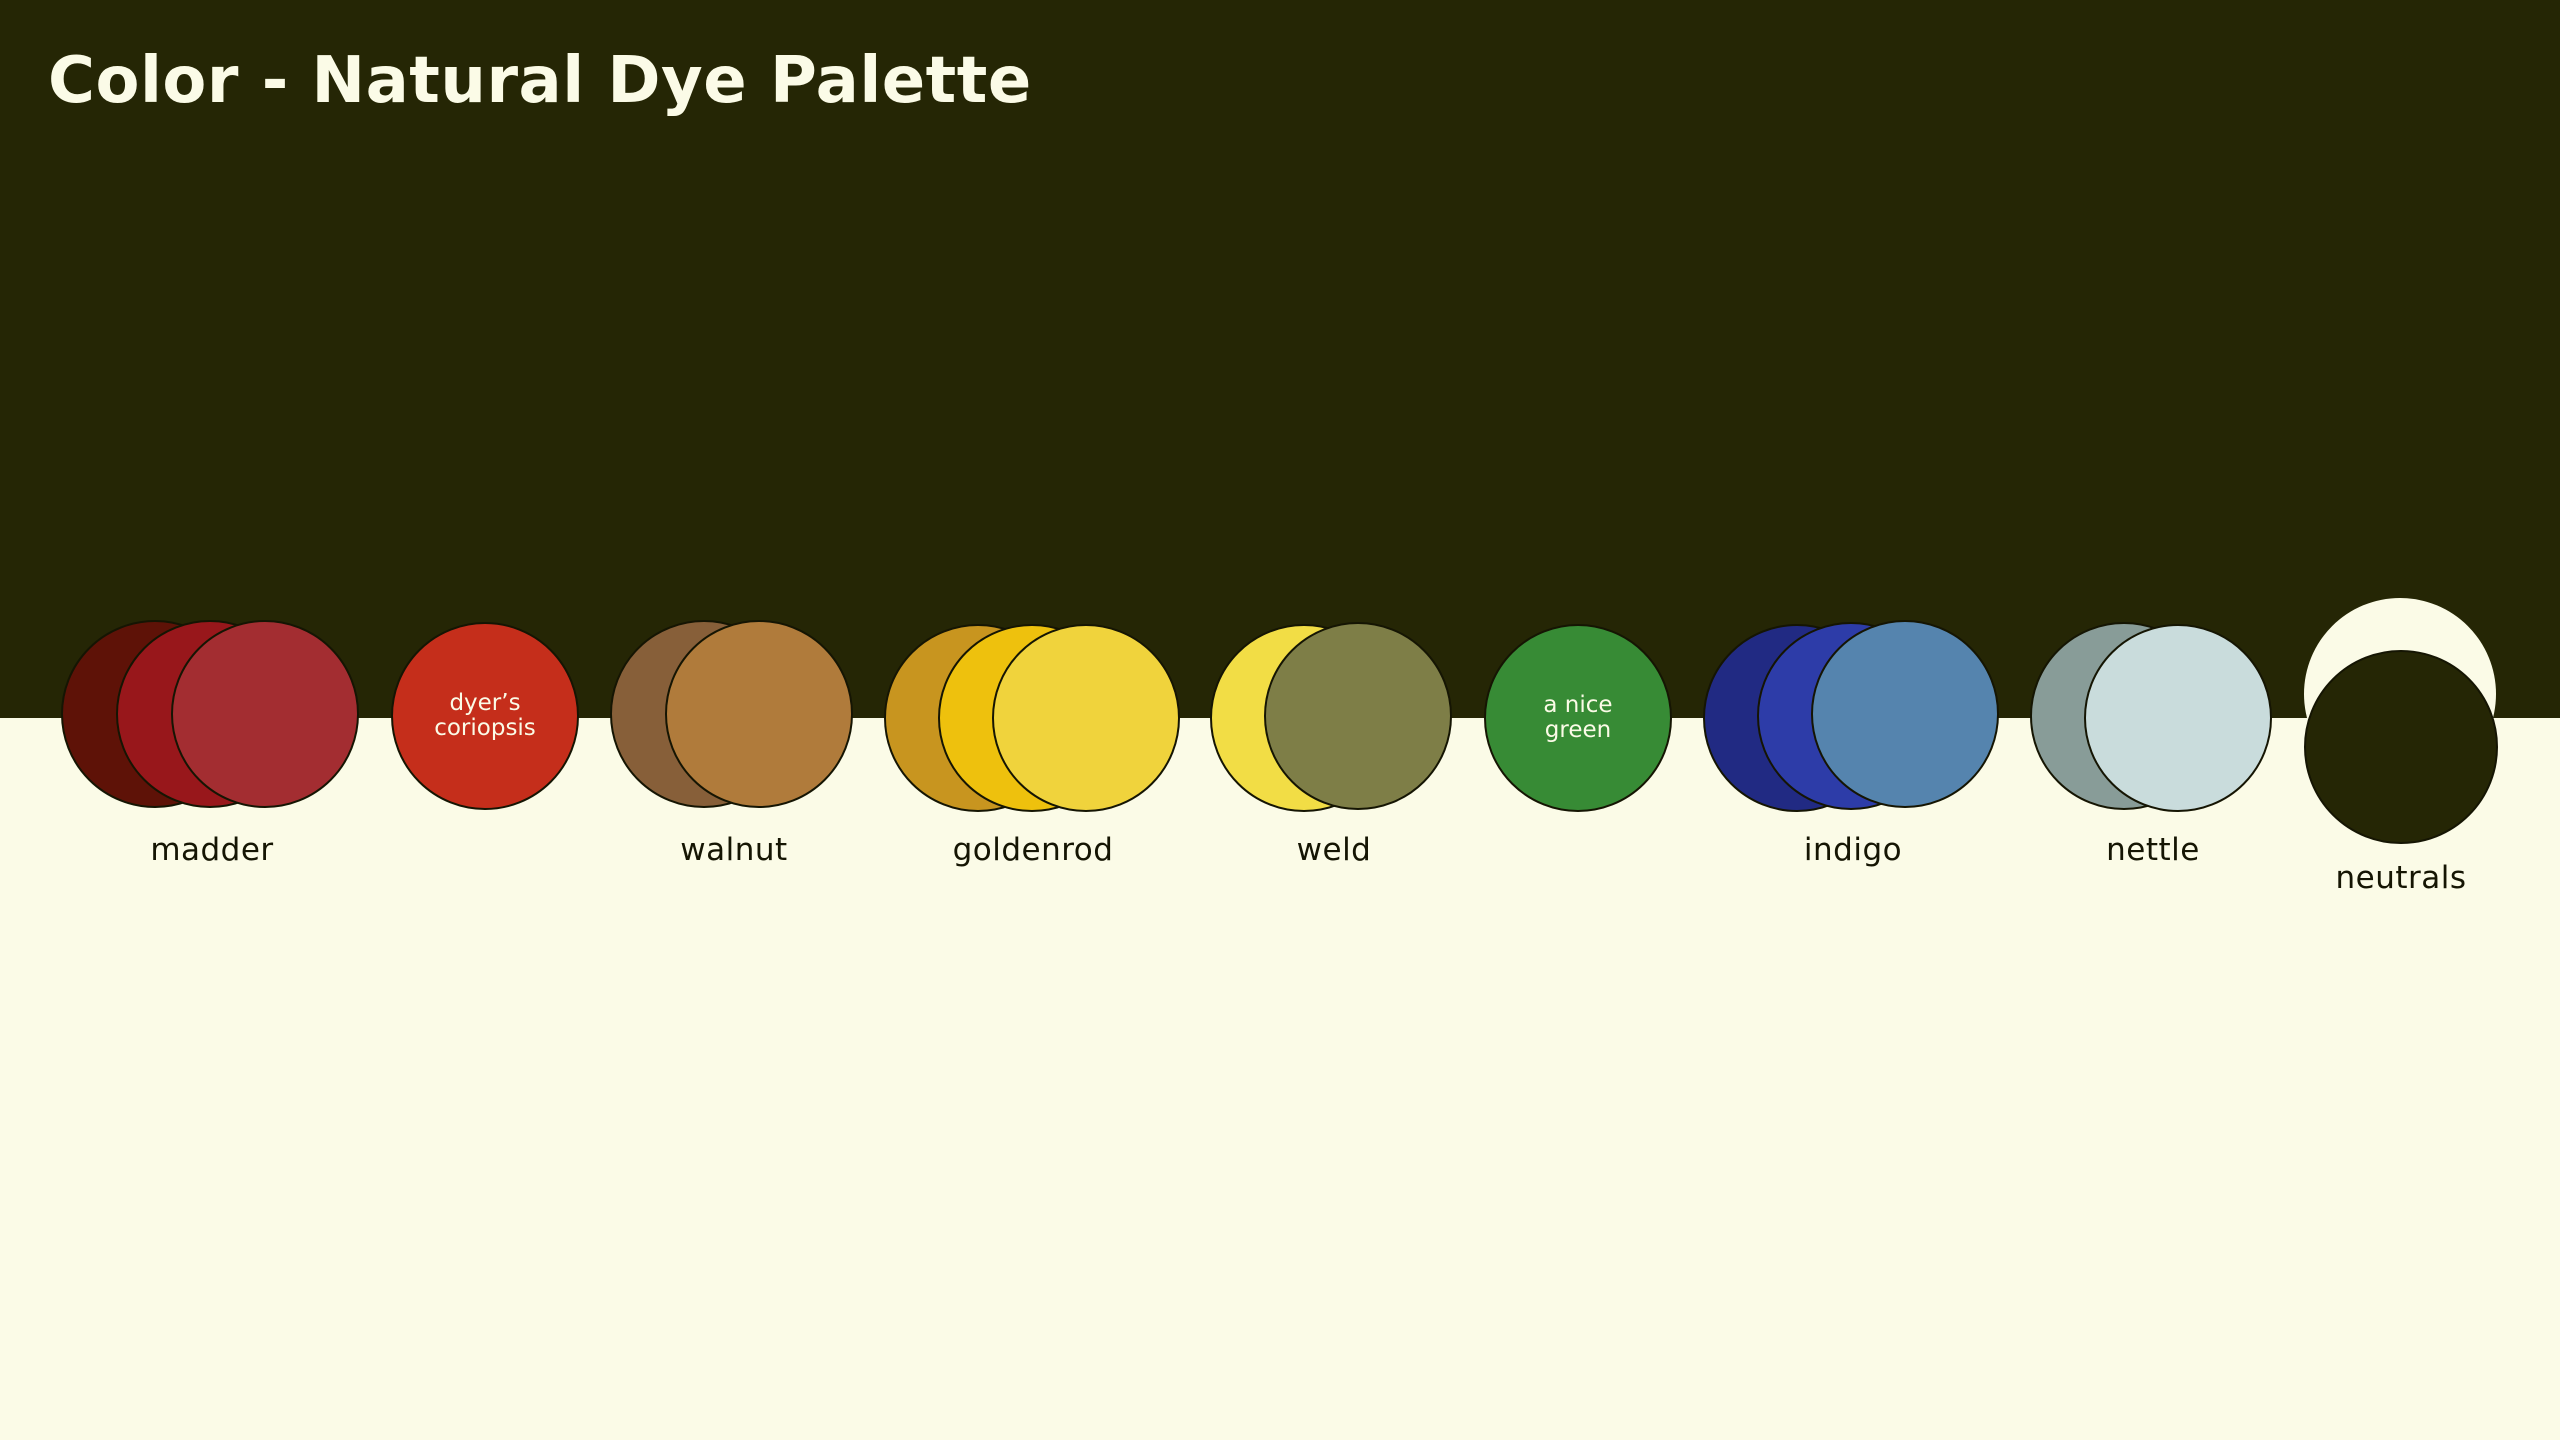 The height and width of the screenshot is (1440, 2560). Describe the element at coordinates (1086, 718) in the screenshot. I see `goldenrod-light-swatch` at that location.